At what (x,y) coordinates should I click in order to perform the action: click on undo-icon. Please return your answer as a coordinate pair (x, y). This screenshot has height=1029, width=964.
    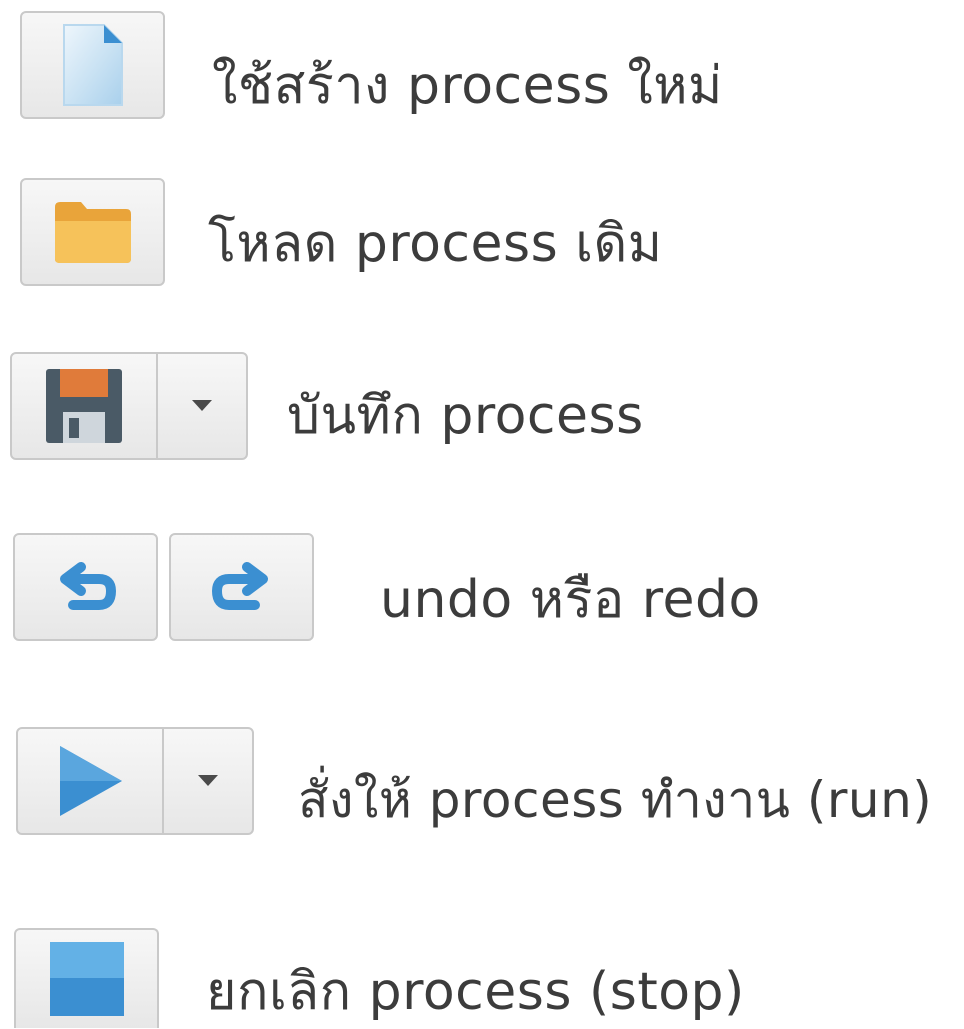
    Looking at the image, I should click on (86, 587).